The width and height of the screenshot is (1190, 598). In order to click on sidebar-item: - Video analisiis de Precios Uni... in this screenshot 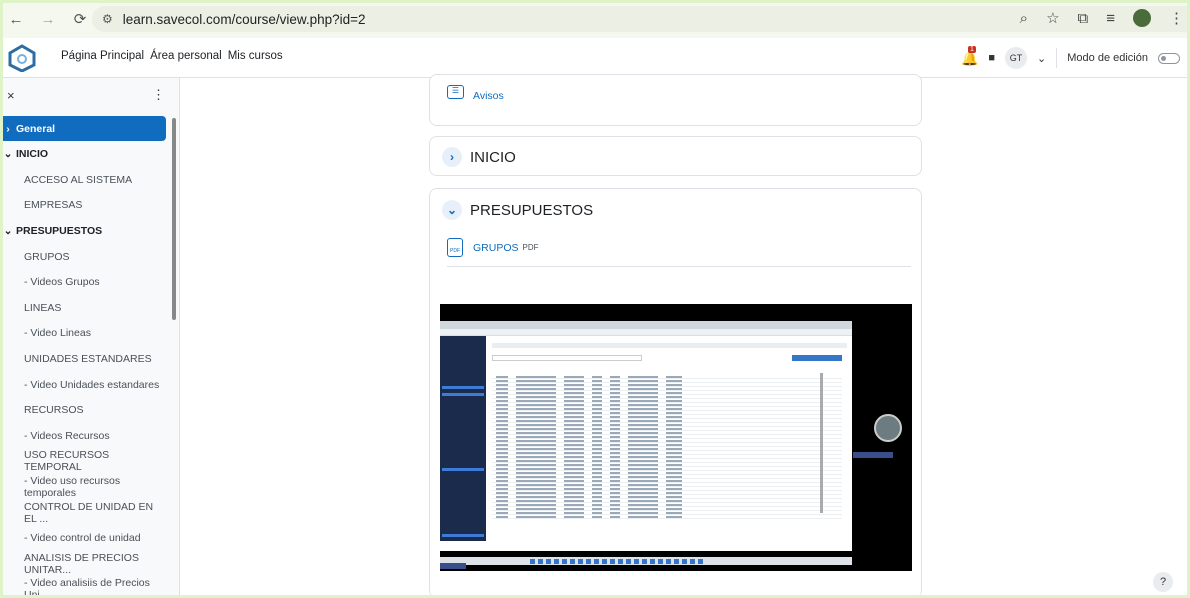, I will do `click(83, 587)`.